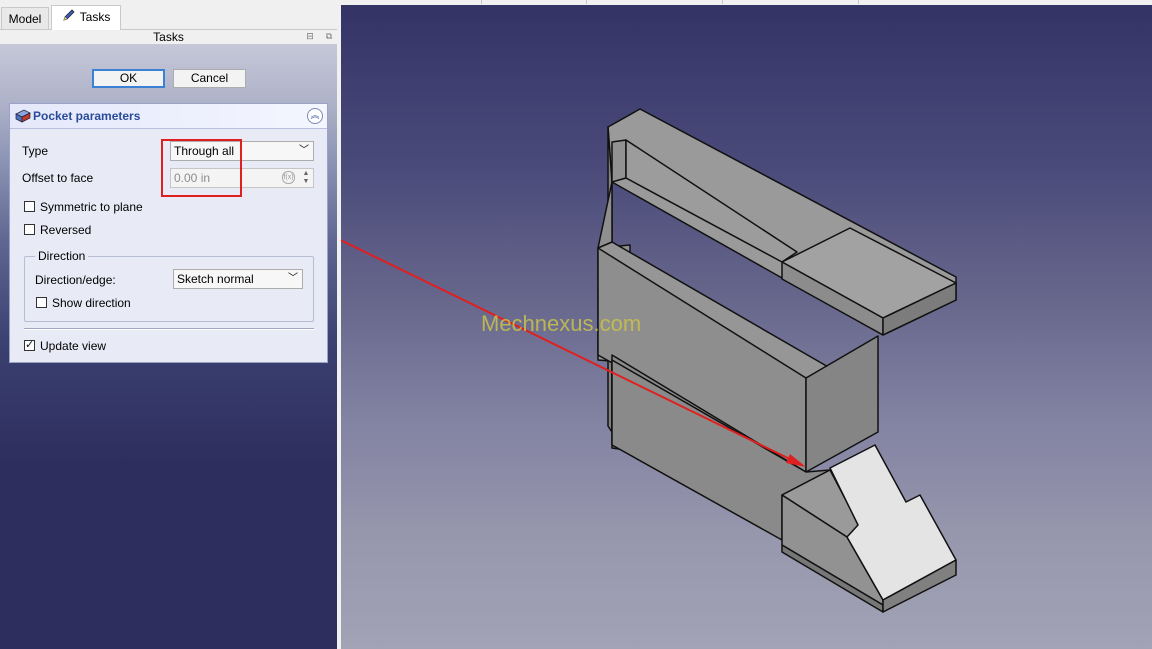  What do you see at coordinates (306, 178) in the screenshot?
I see `spin-arrows-icon: ▲ ▼` at bounding box center [306, 178].